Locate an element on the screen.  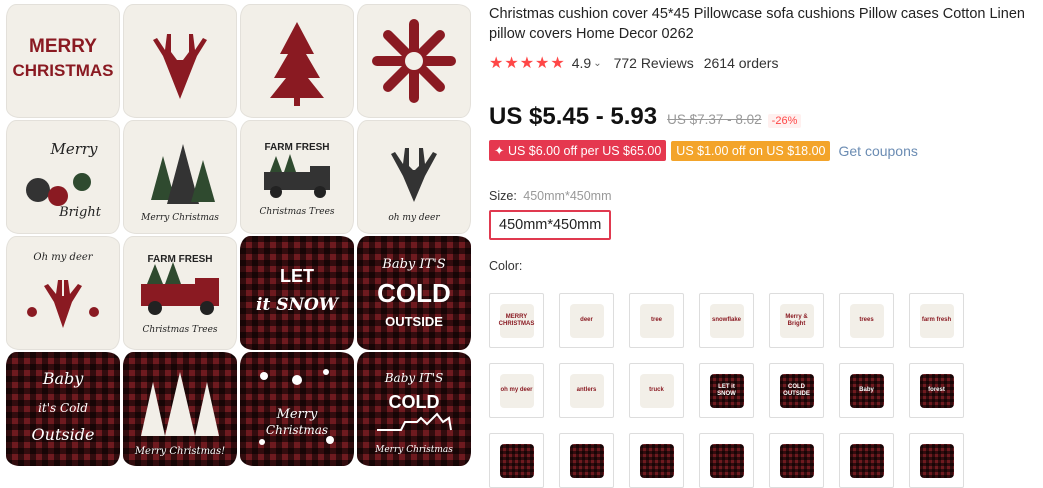
pillow-image: LET it SNOW is located at coordinates (297, 293).